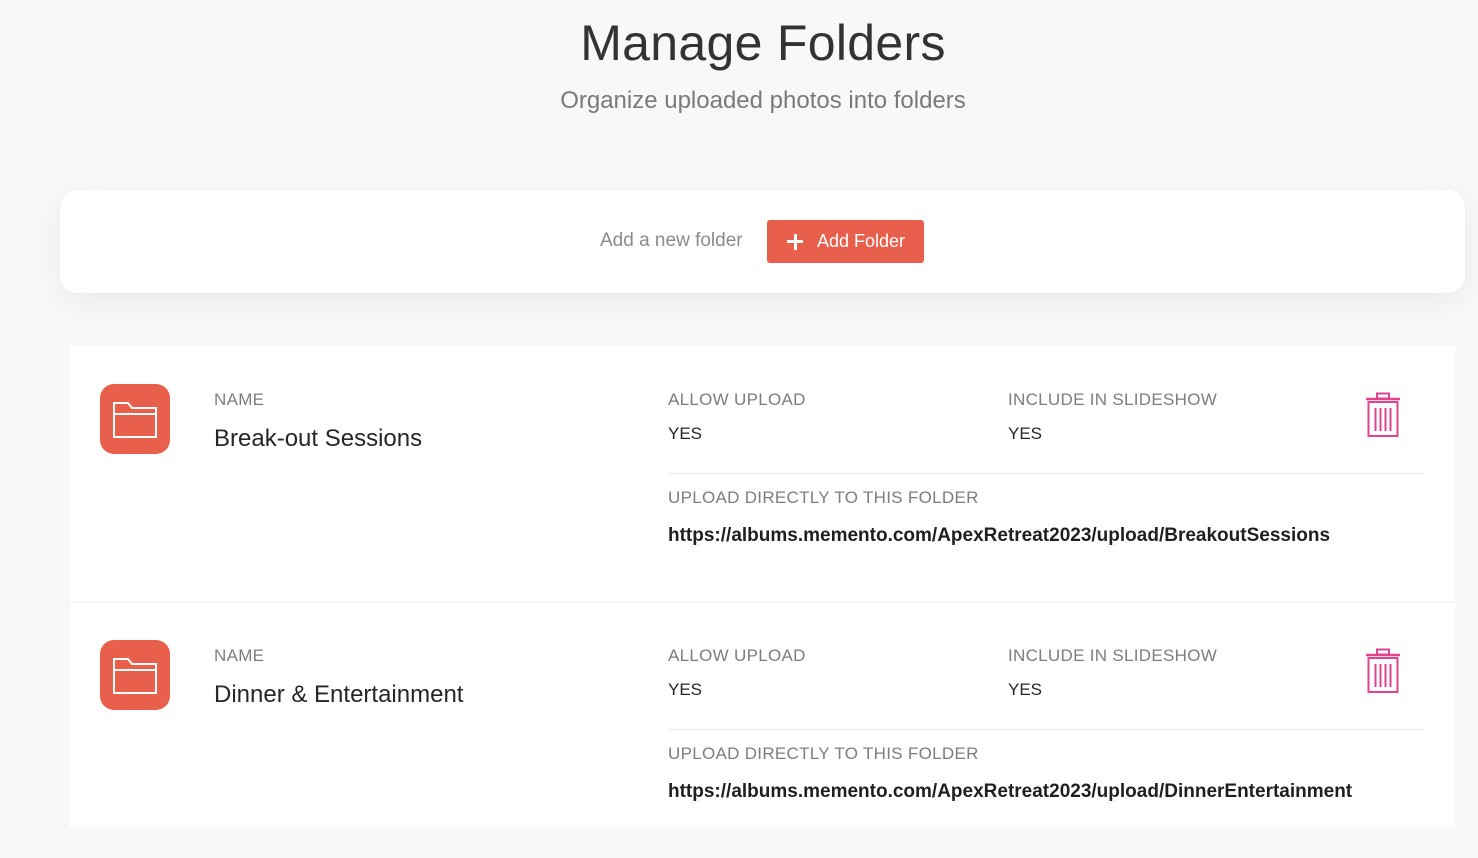 This screenshot has height=858, width=1478. I want to click on page-title: Manage Folders, so click(763, 43).